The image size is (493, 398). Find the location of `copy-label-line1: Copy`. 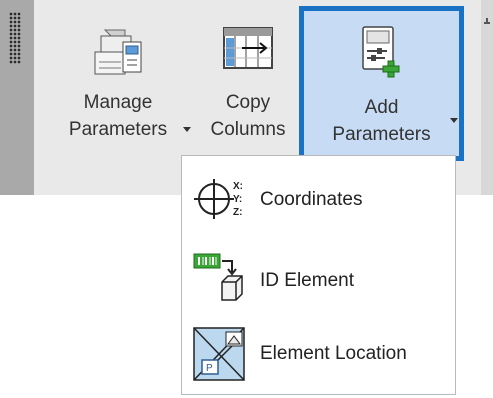

copy-label-line1: Copy is located at coordinates (248, 102).